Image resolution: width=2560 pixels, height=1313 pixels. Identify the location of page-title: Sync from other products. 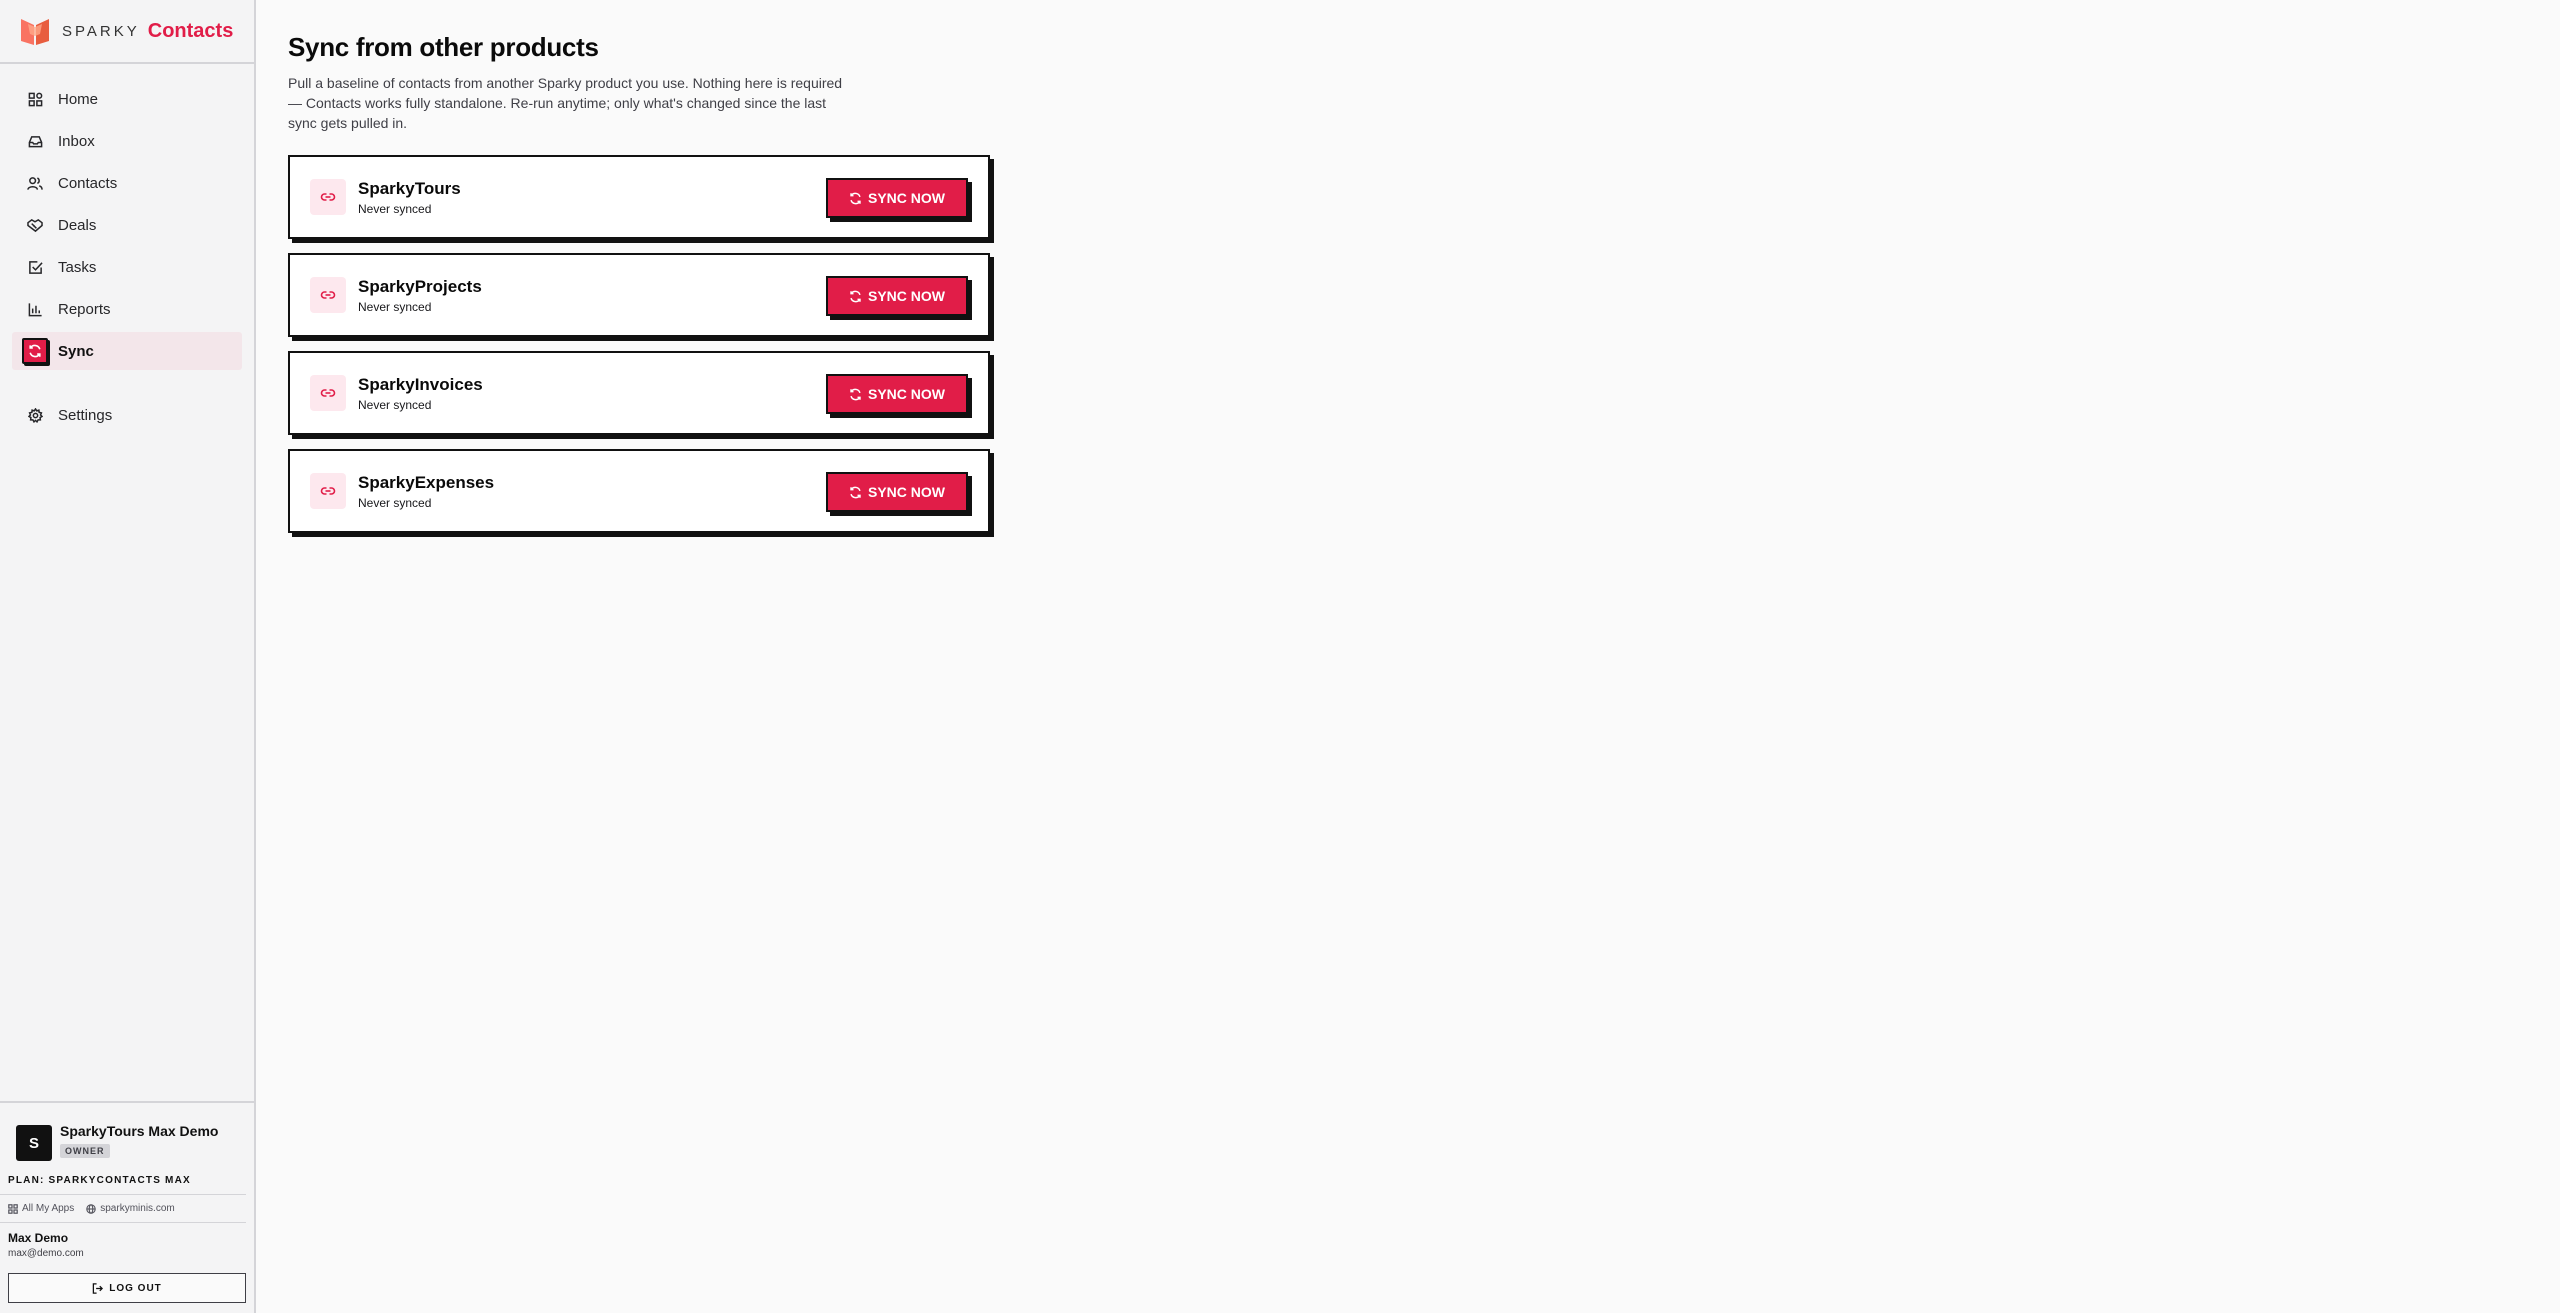
(443, 47).